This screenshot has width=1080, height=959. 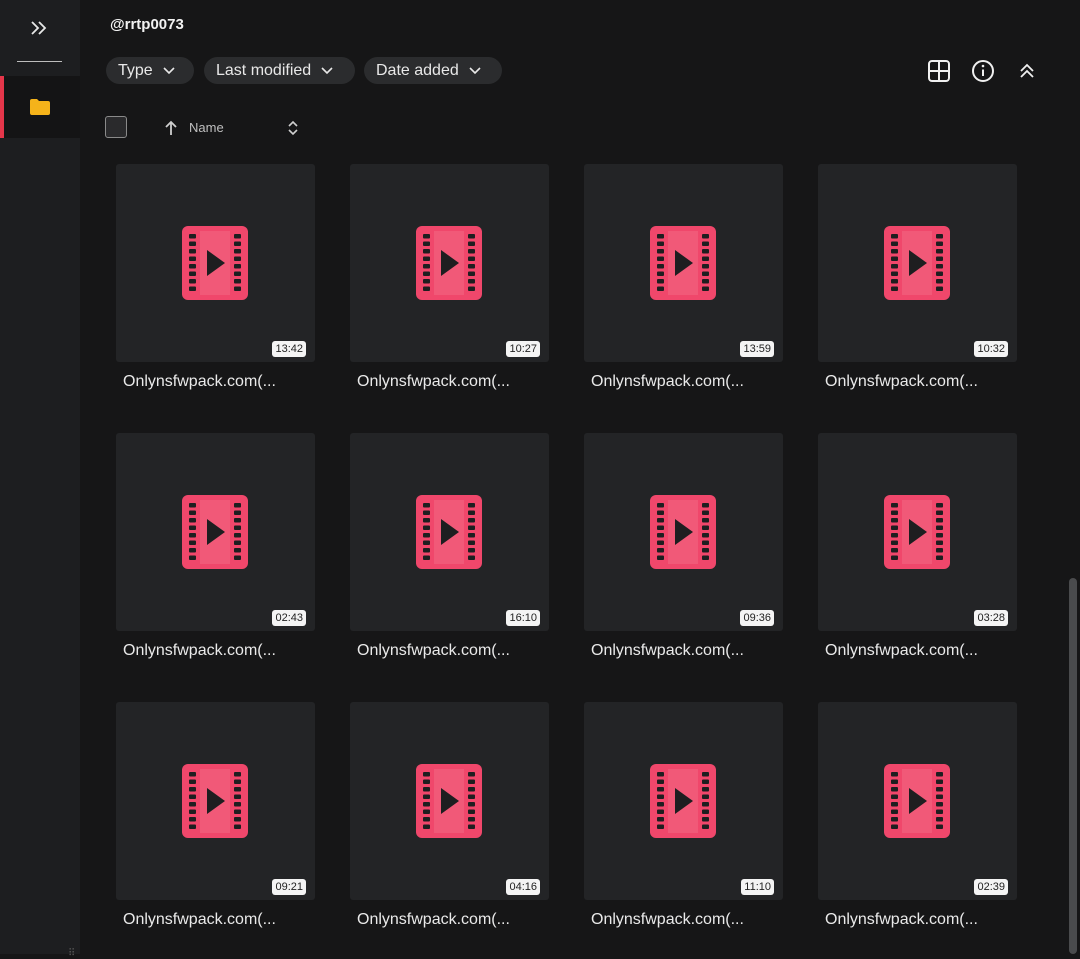 I want to click on duration-badge: 10:27, so click(x=523, y=349).